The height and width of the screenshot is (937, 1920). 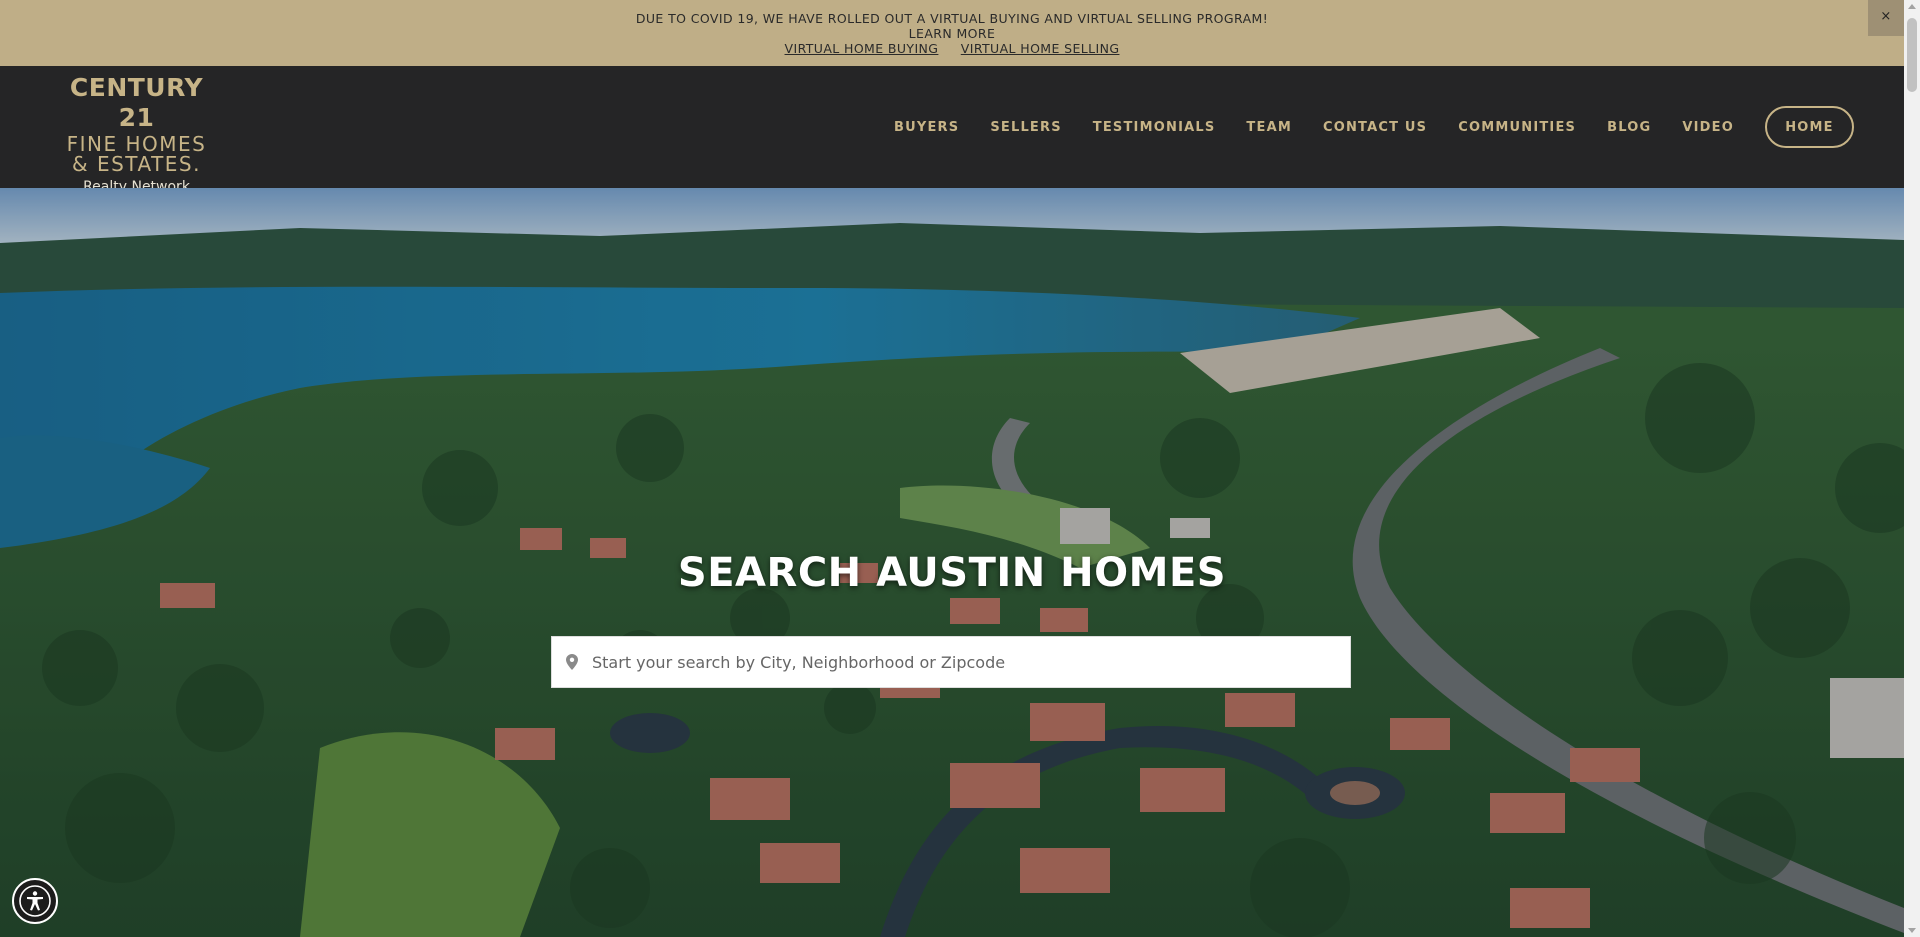 I want to click on nav-sellers: SELLERS, so click(x=1025, y=127).